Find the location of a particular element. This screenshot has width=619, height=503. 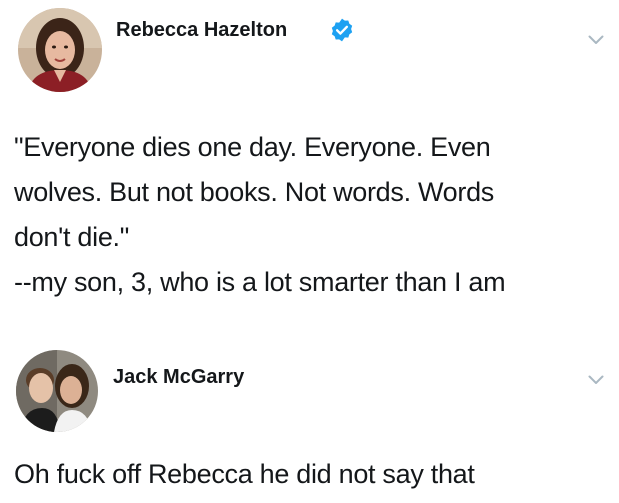

author-name: Rebecca Hazelton is located at coordinates (201, 30).